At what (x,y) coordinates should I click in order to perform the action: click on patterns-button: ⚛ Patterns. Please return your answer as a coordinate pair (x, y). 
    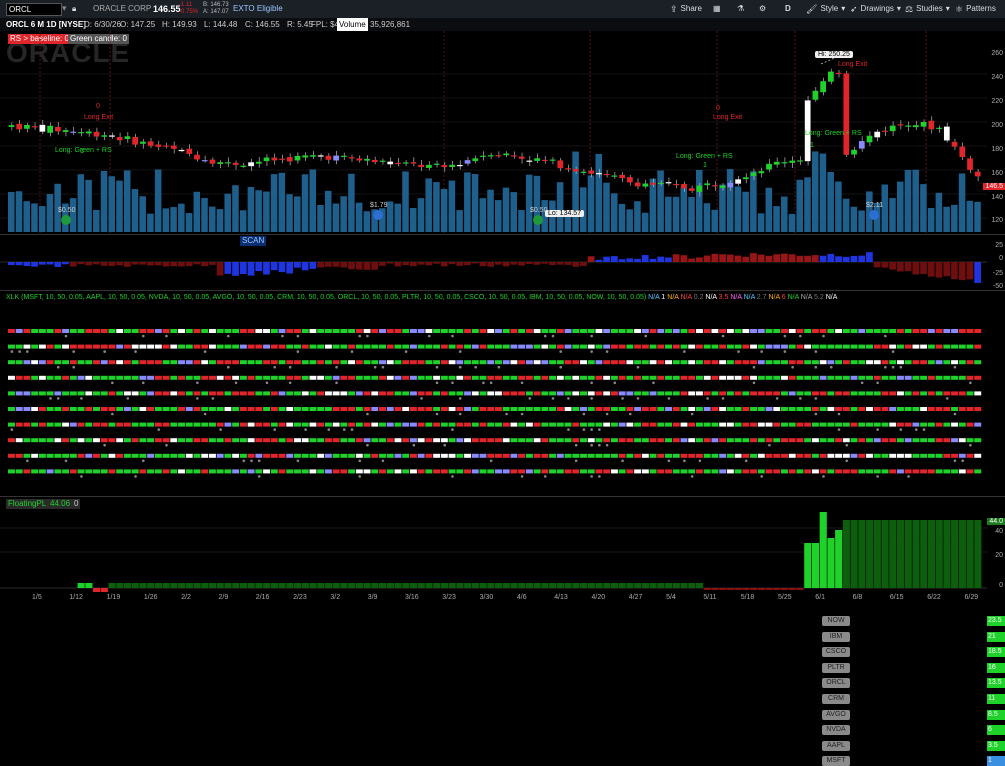
    Looking at the image, I should click on (975, 9).